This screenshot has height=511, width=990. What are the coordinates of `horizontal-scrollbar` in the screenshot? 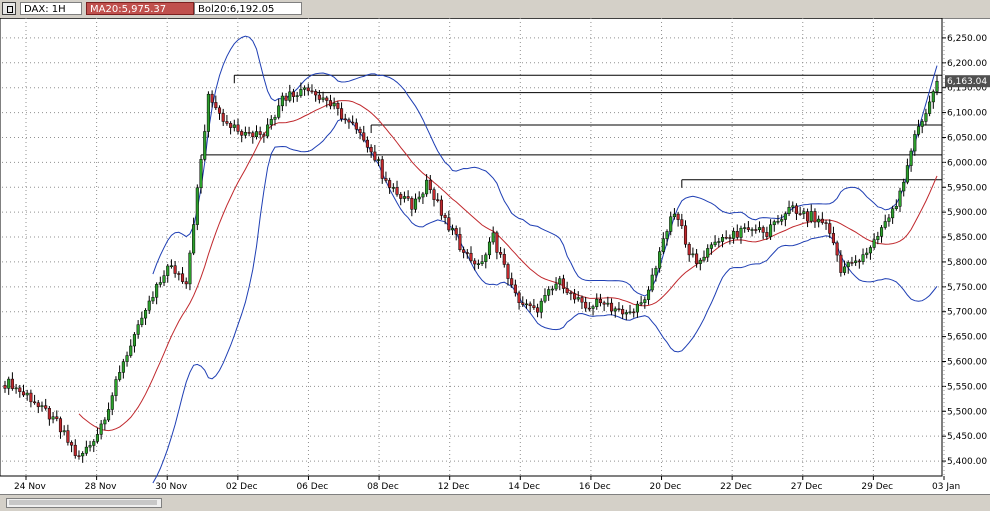 It's located at (84, 503).